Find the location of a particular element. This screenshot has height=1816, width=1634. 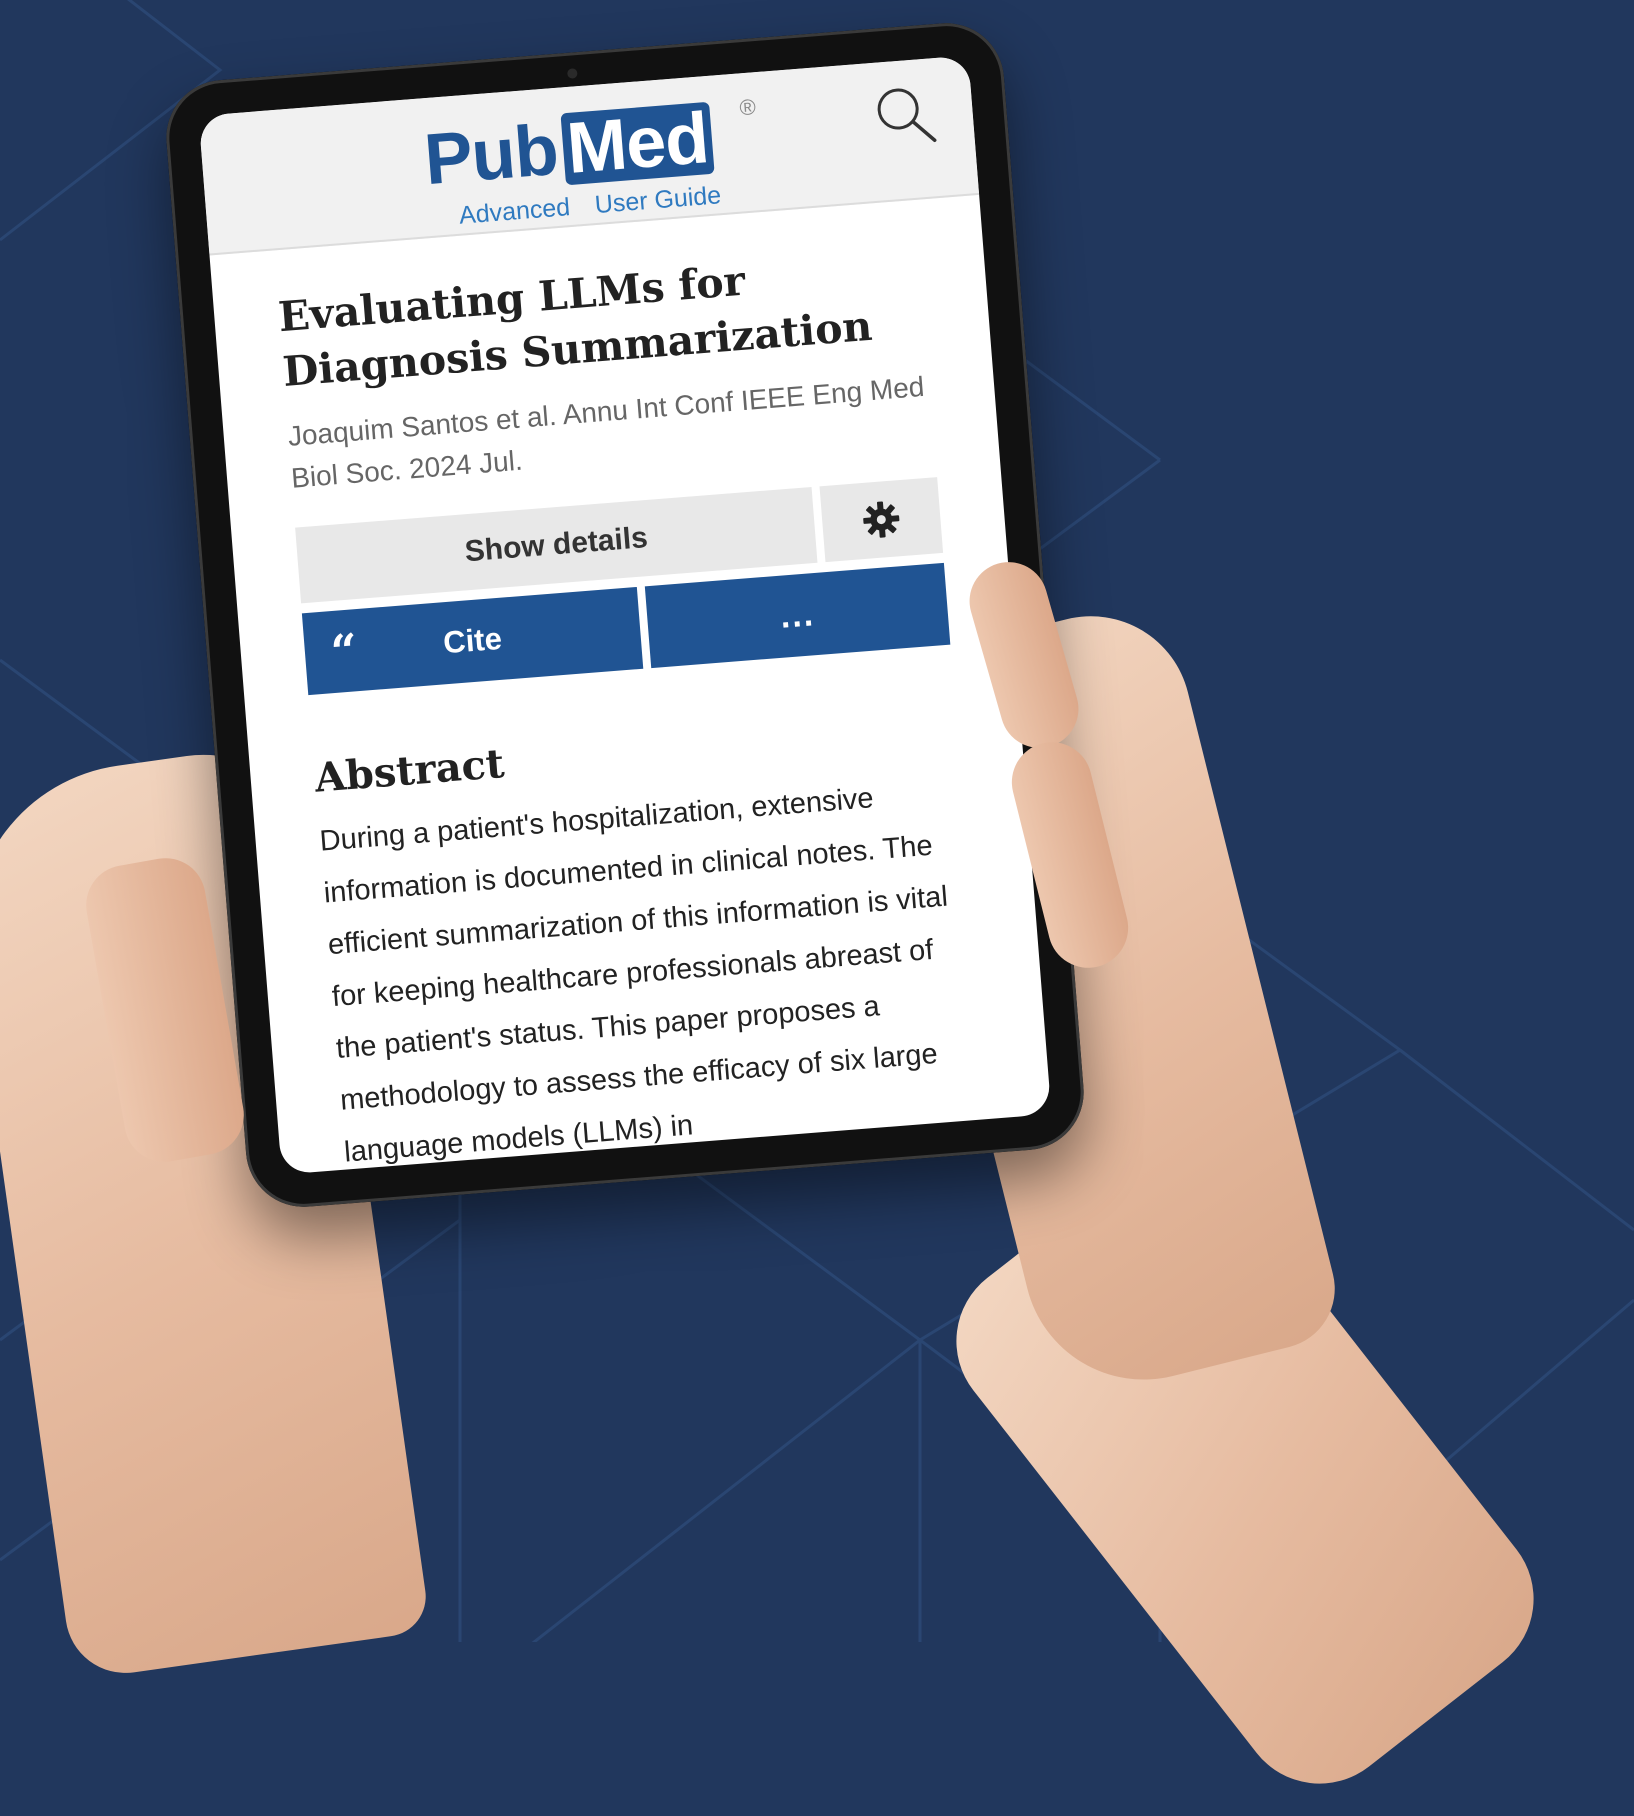

quote-icon: “ is located at coordinates (344, 651).